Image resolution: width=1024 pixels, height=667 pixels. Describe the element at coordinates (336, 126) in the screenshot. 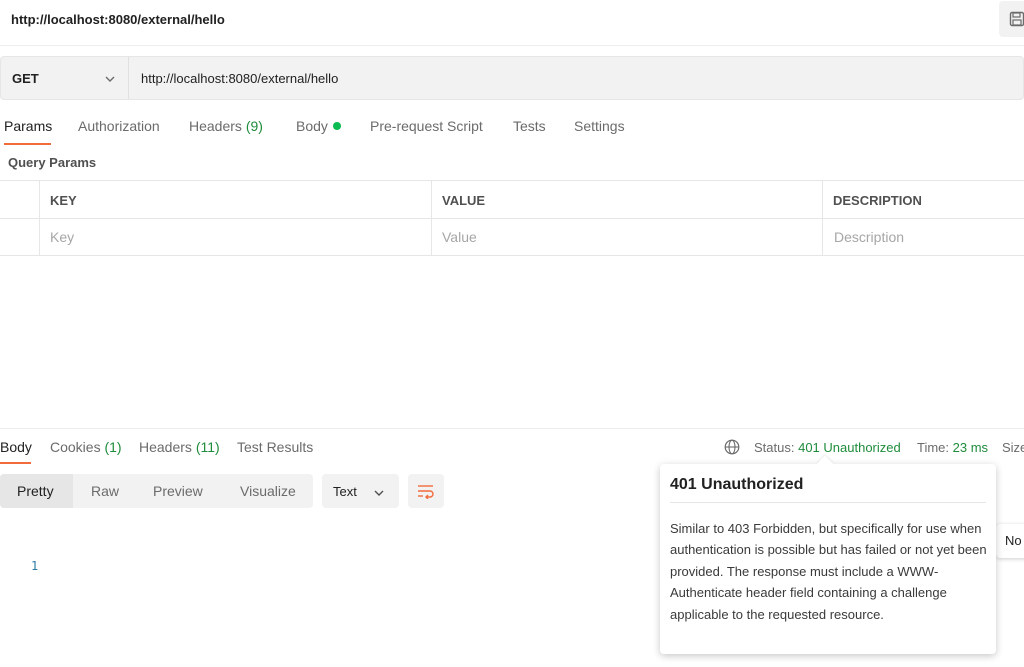

I see `body-indicator-dot` at that location.